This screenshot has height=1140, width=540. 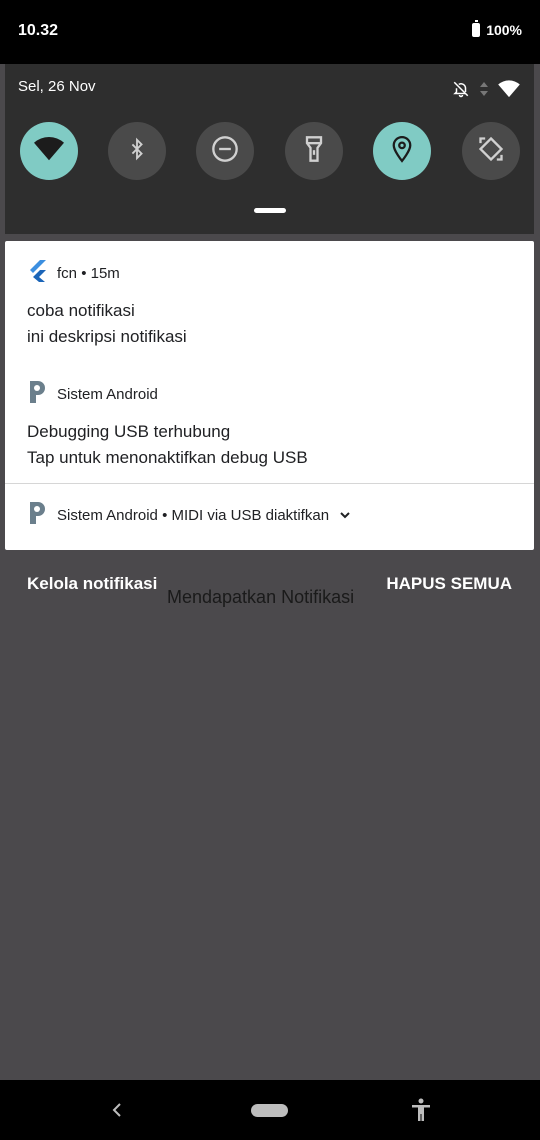 I want to click on notification-header: Sistem Android • MIDI via USB diaktifkan, so click(x=189, y=515).